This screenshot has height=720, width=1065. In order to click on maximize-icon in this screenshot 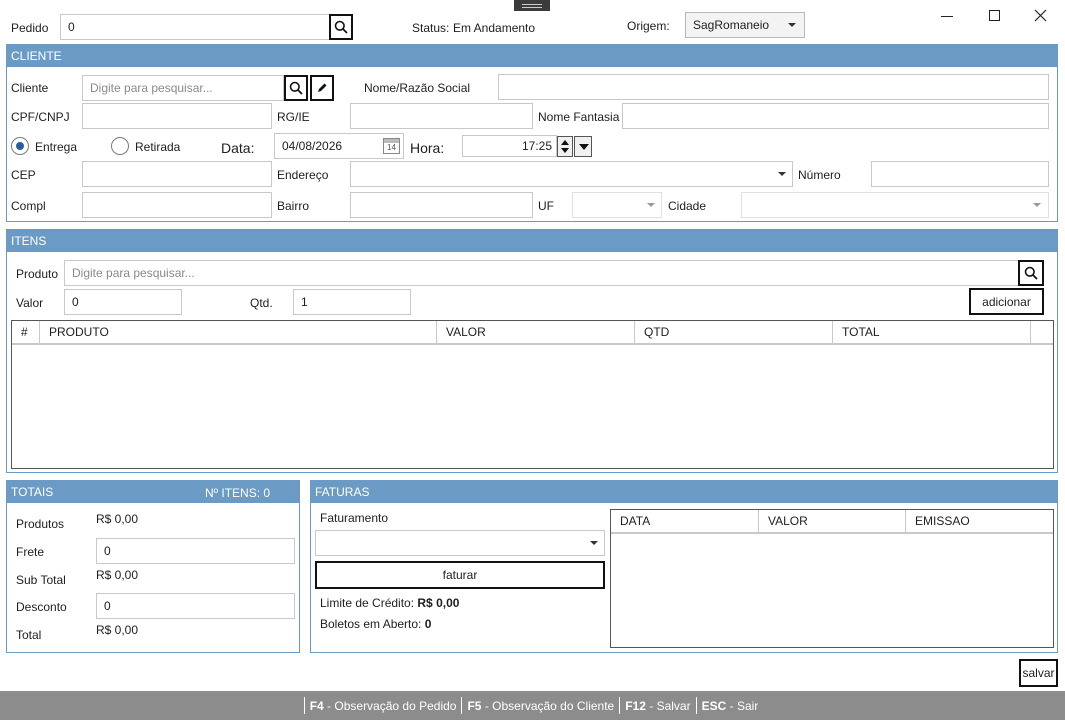, I will do `click(994, 15)`.